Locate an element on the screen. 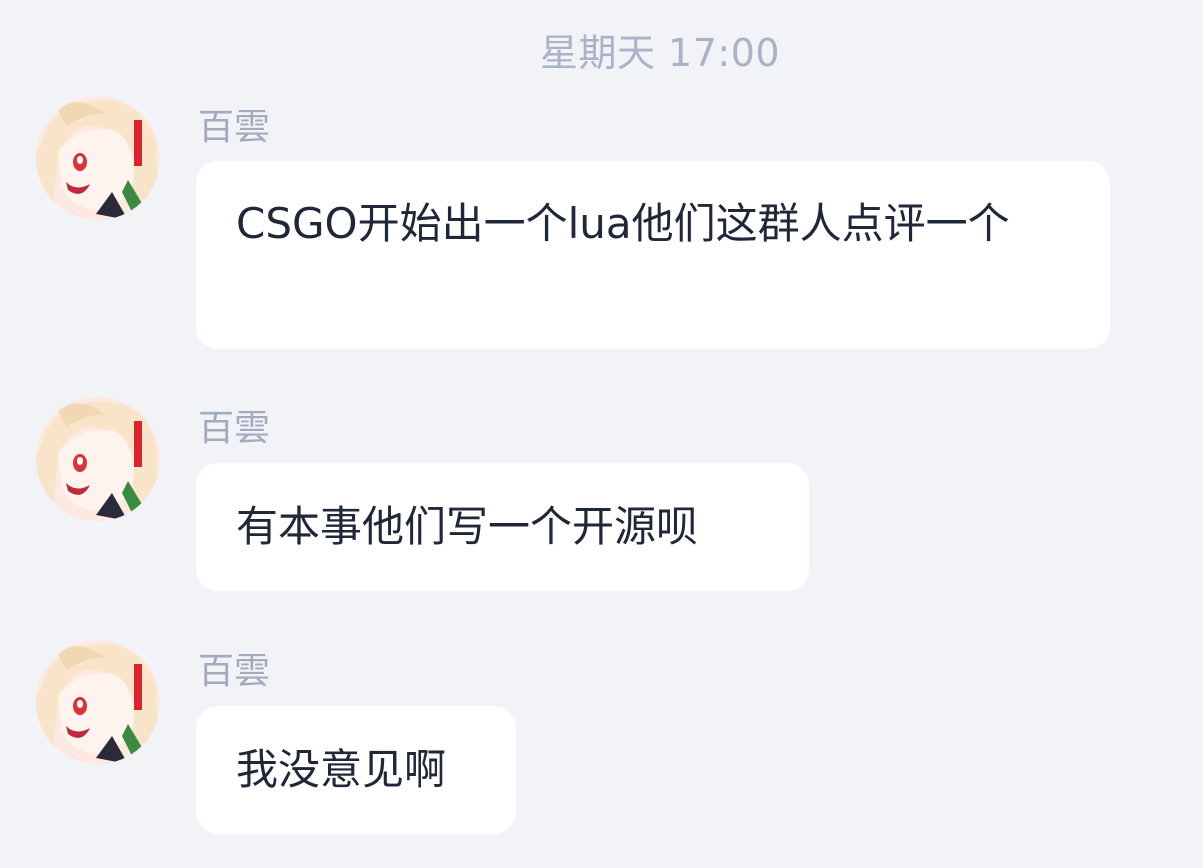 The width and height of the screenshot is (1203, 868). message-text: 有本事他们写一个开源呗 is located at coordinates (467, 526).